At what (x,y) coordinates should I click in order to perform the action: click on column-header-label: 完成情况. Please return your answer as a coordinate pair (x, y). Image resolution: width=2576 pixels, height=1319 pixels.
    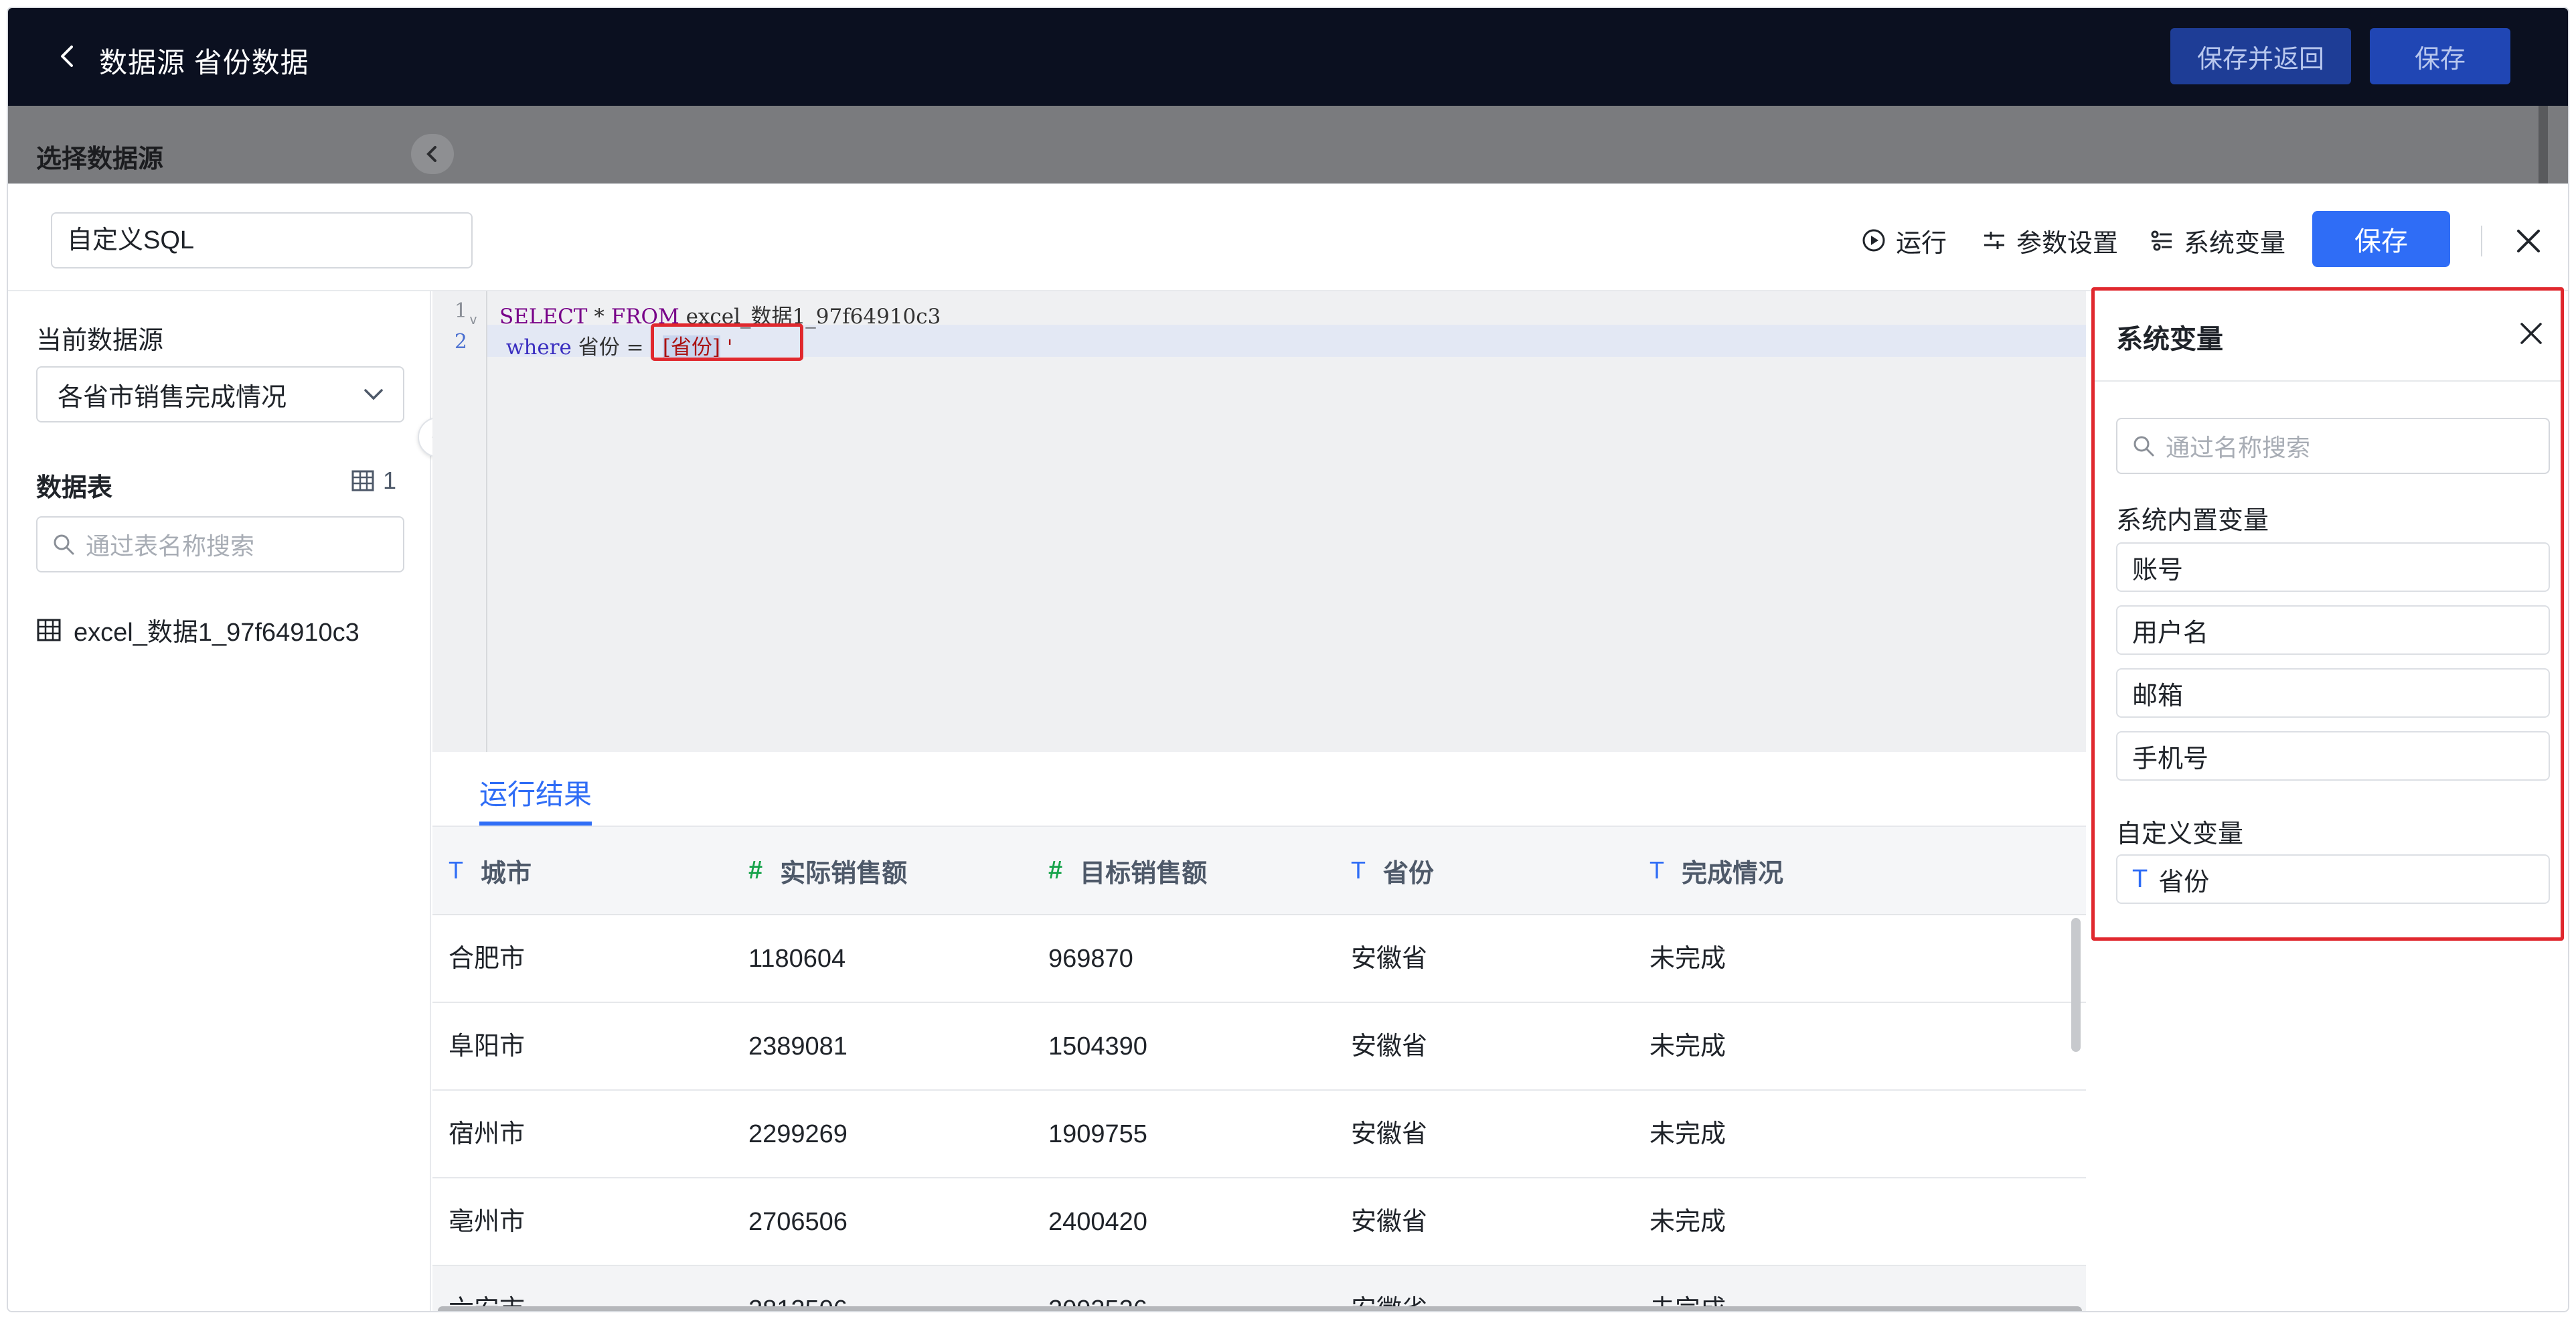
    Looking at the image, I should click on (1733, 873).